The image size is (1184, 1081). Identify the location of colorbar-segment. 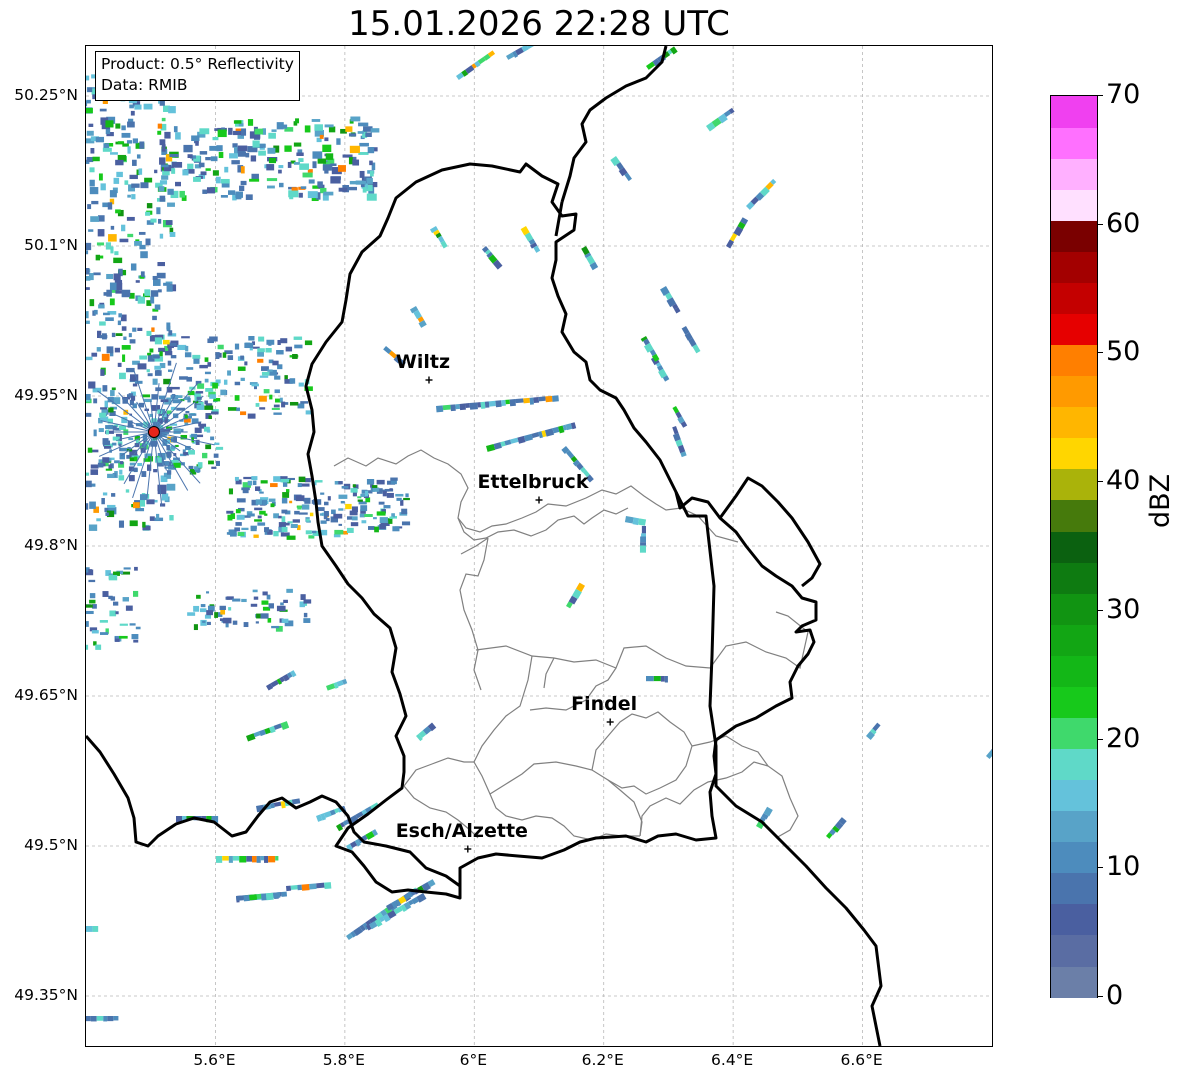
(1074, 546).